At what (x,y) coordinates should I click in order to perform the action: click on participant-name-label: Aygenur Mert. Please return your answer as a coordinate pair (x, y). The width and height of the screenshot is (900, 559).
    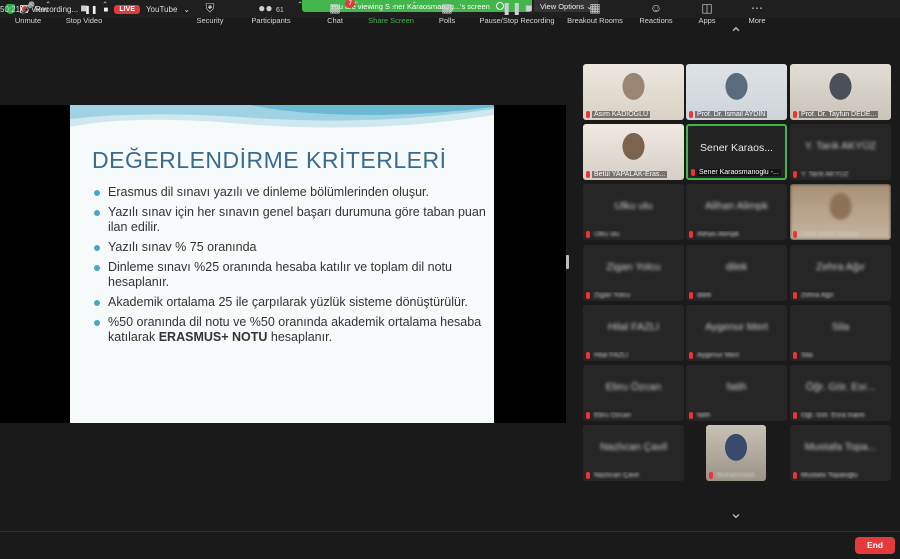
    Looking at the image, I should click on (736, 355).